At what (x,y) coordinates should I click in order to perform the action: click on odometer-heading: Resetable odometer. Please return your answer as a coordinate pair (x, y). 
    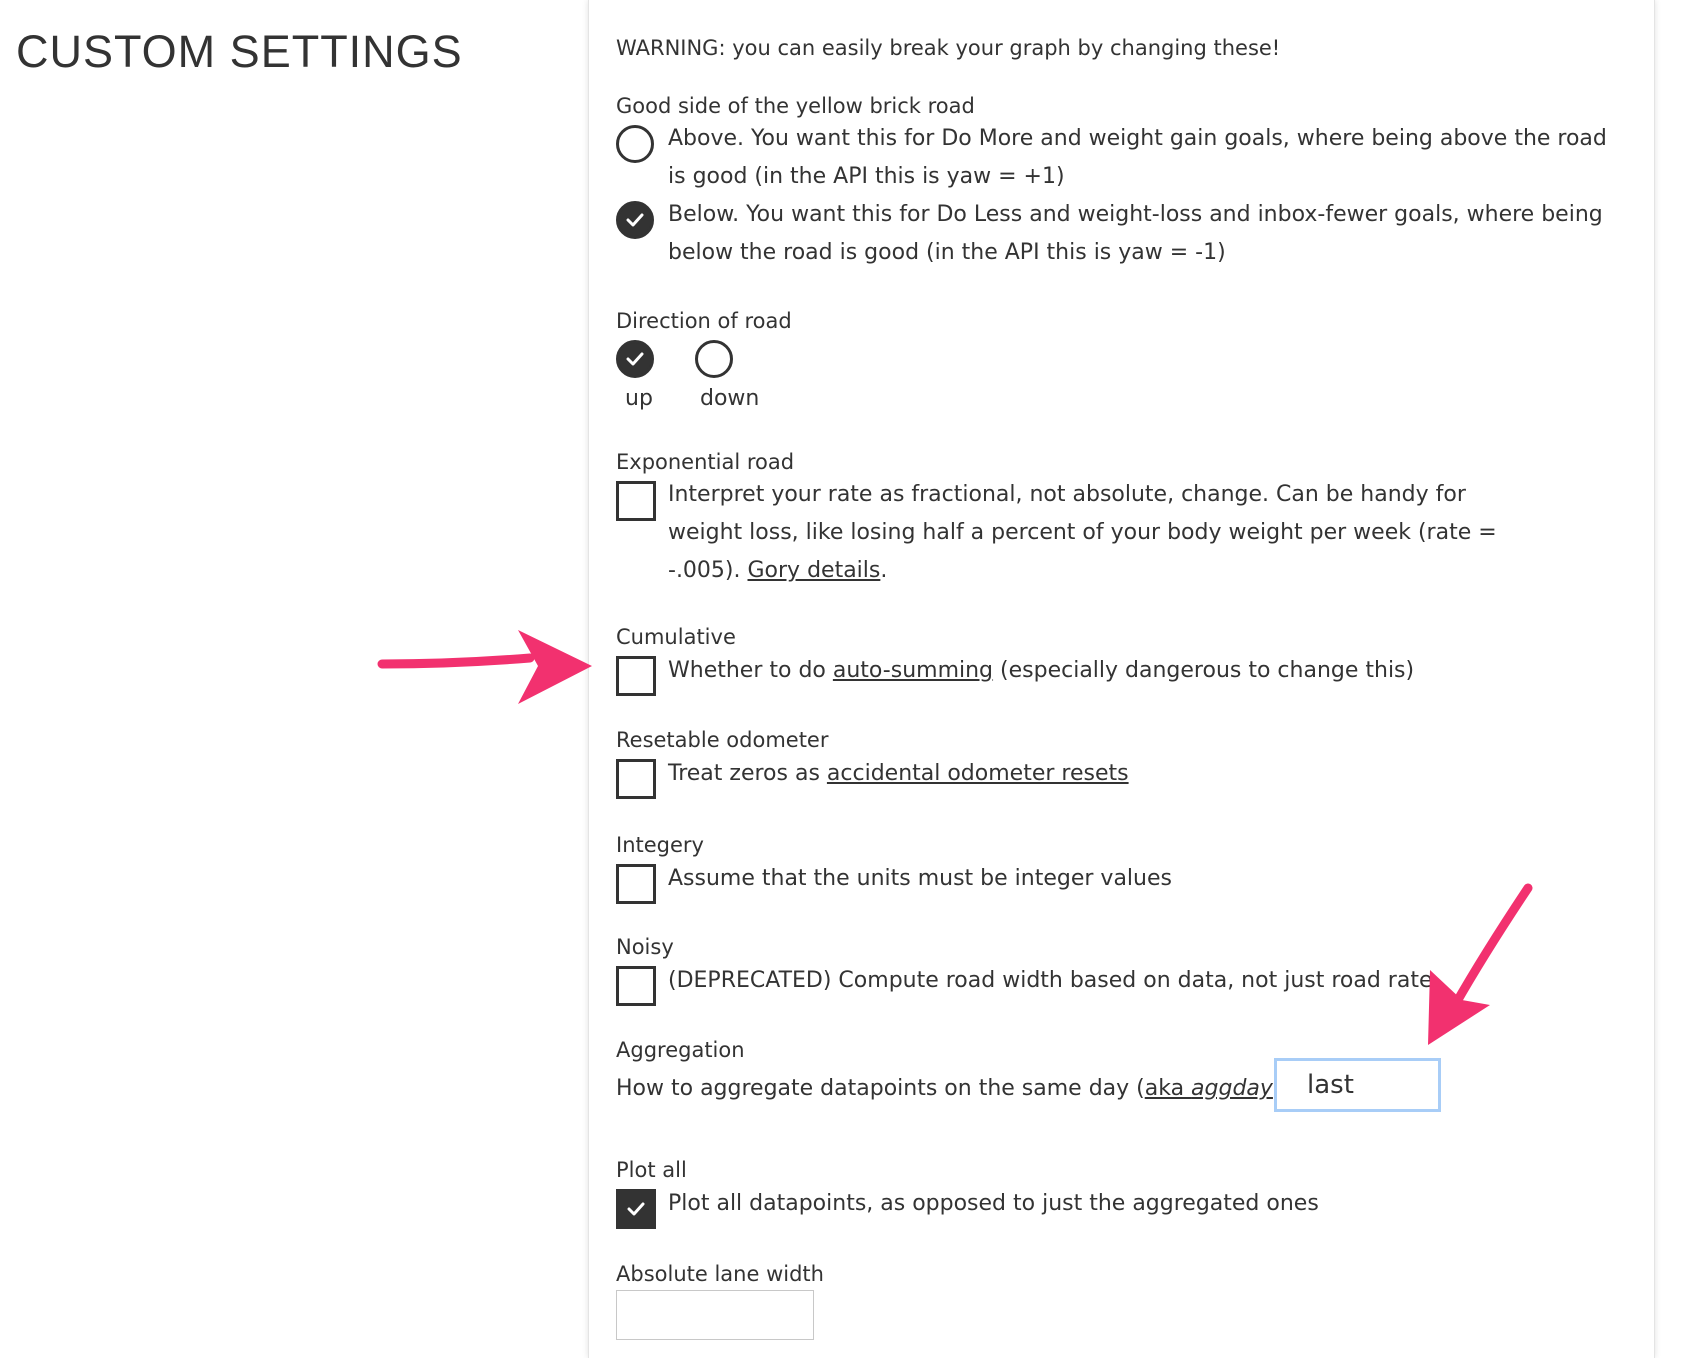
    Looking at the image, I should click on (722, 740).